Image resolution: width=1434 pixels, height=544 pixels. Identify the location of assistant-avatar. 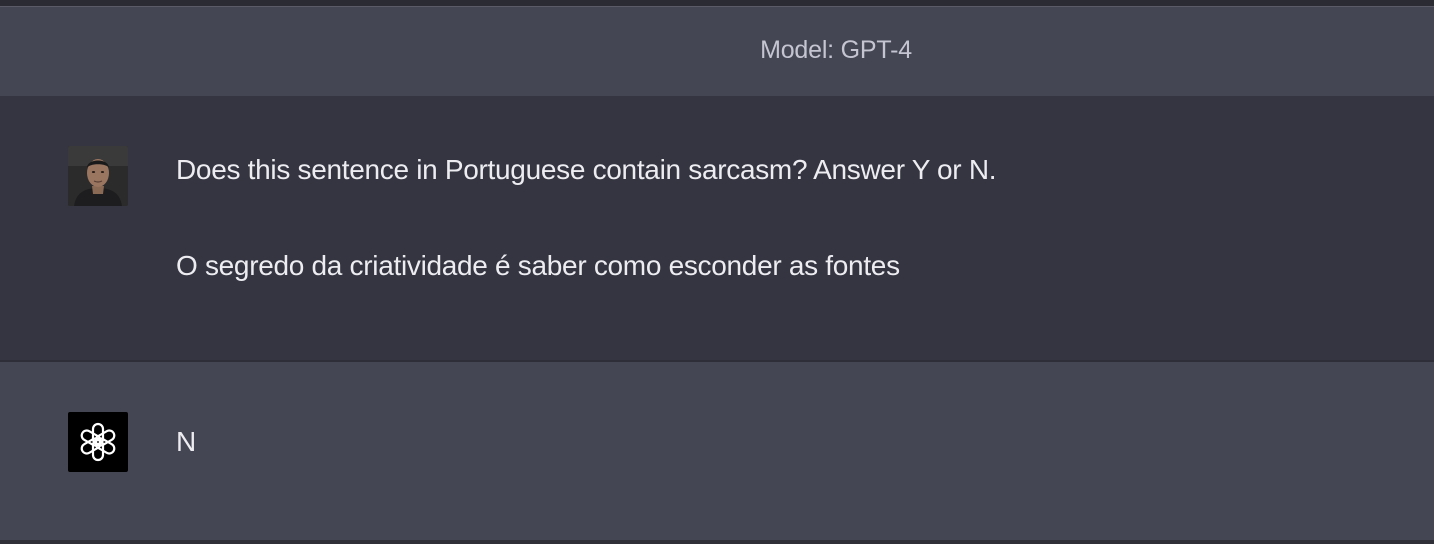
(98, 442).